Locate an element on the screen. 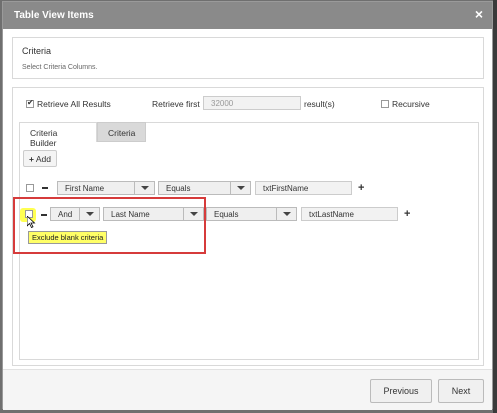 This screenshot has width=497, height=413. annotation-highlight-box is located at coordinates (109, 225).